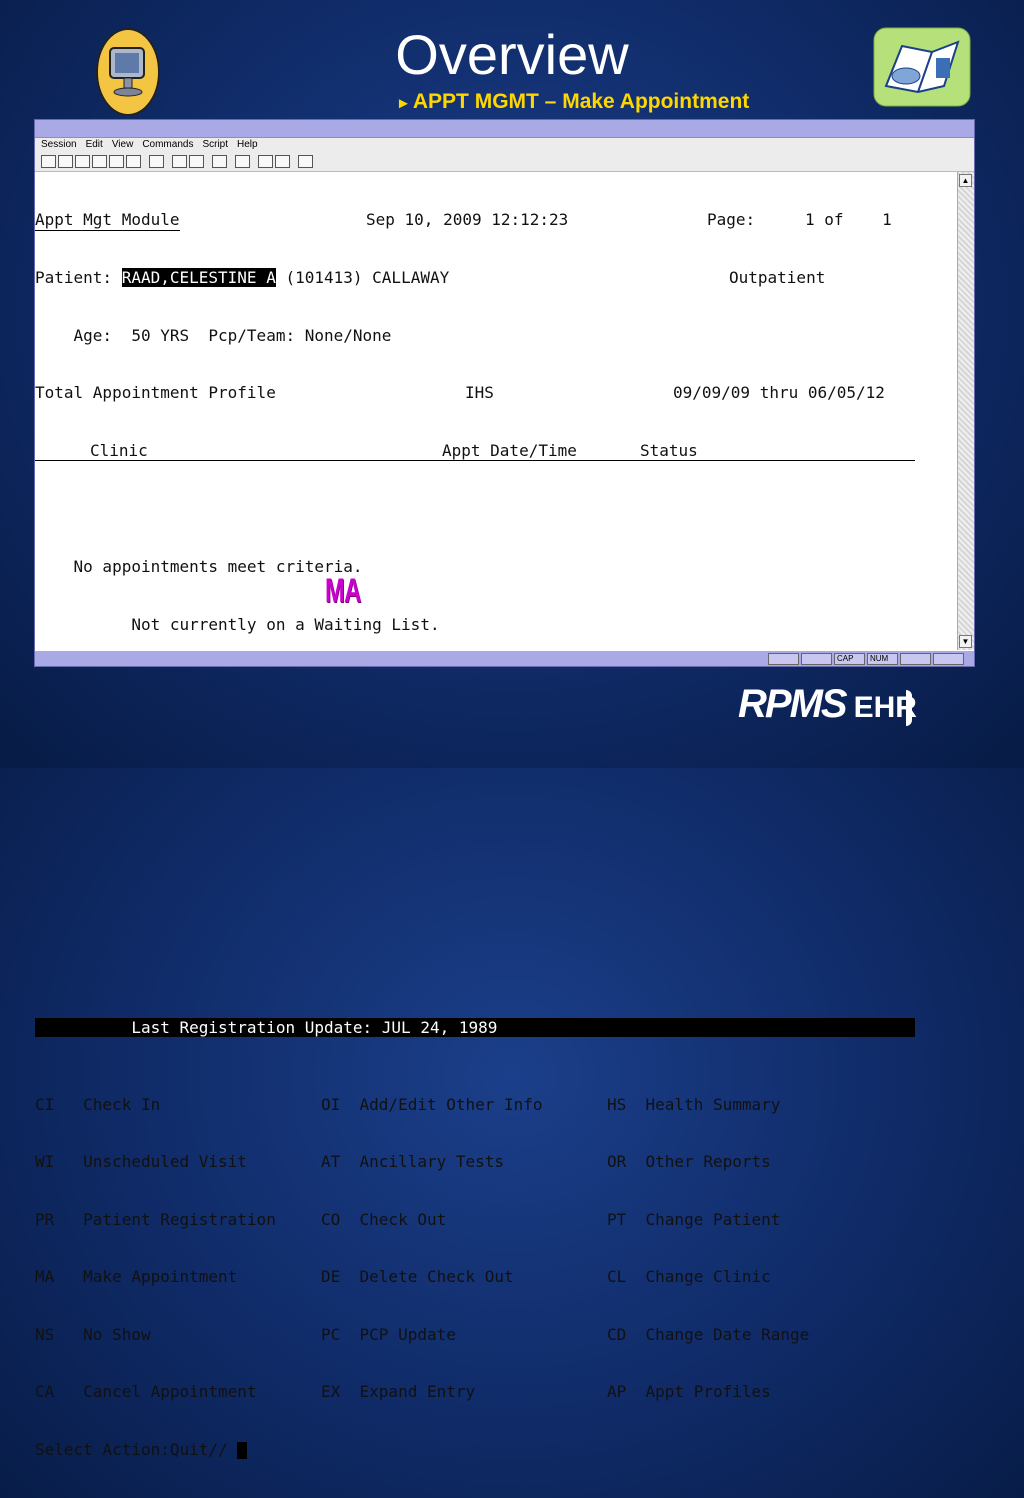  What do you see at coordinates (94, 144) in the screenshot?
I see `menu-edit: Edit` at bounding box center [94, 144].